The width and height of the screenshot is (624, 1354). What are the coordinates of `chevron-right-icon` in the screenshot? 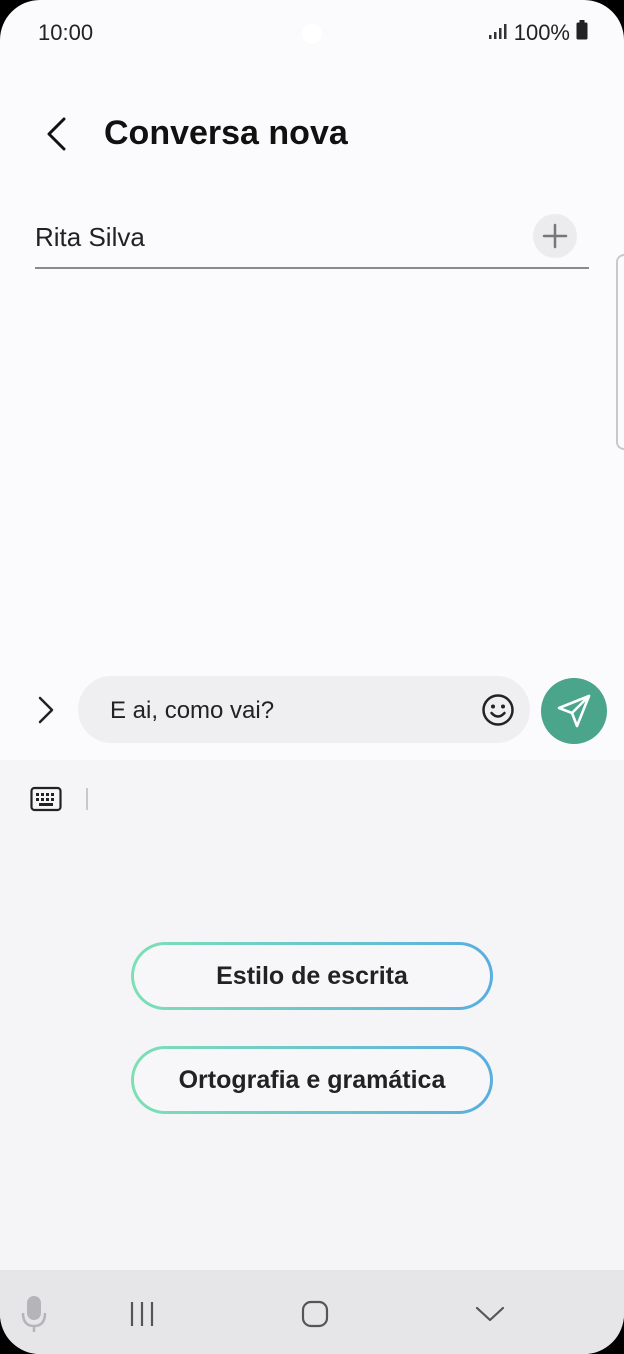 It's located at (46, 710).